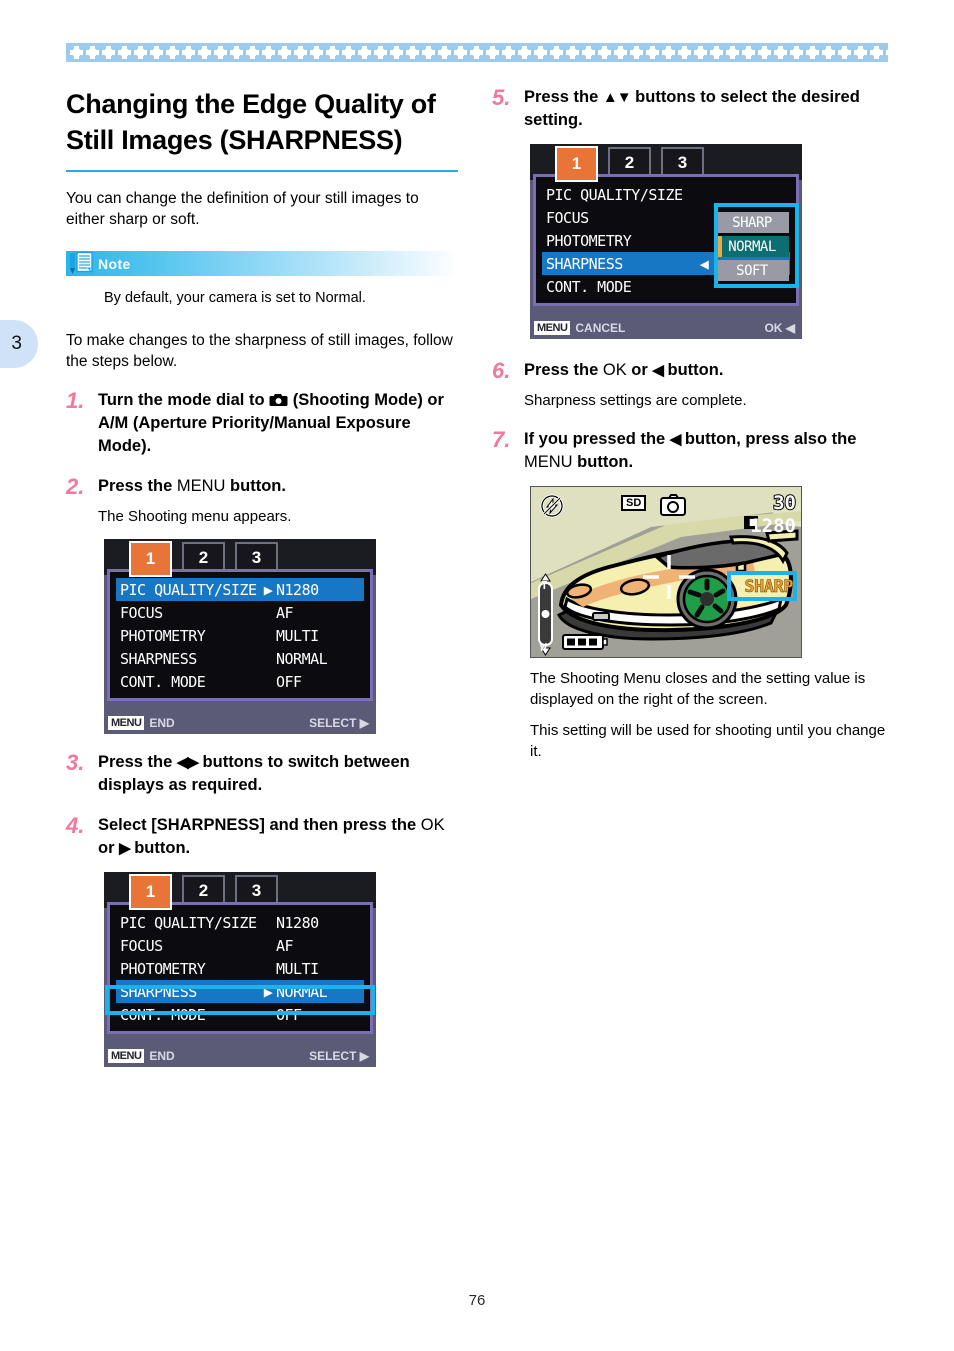  I want to click on step-7-text-after: button, press also the, so click(768, 439).